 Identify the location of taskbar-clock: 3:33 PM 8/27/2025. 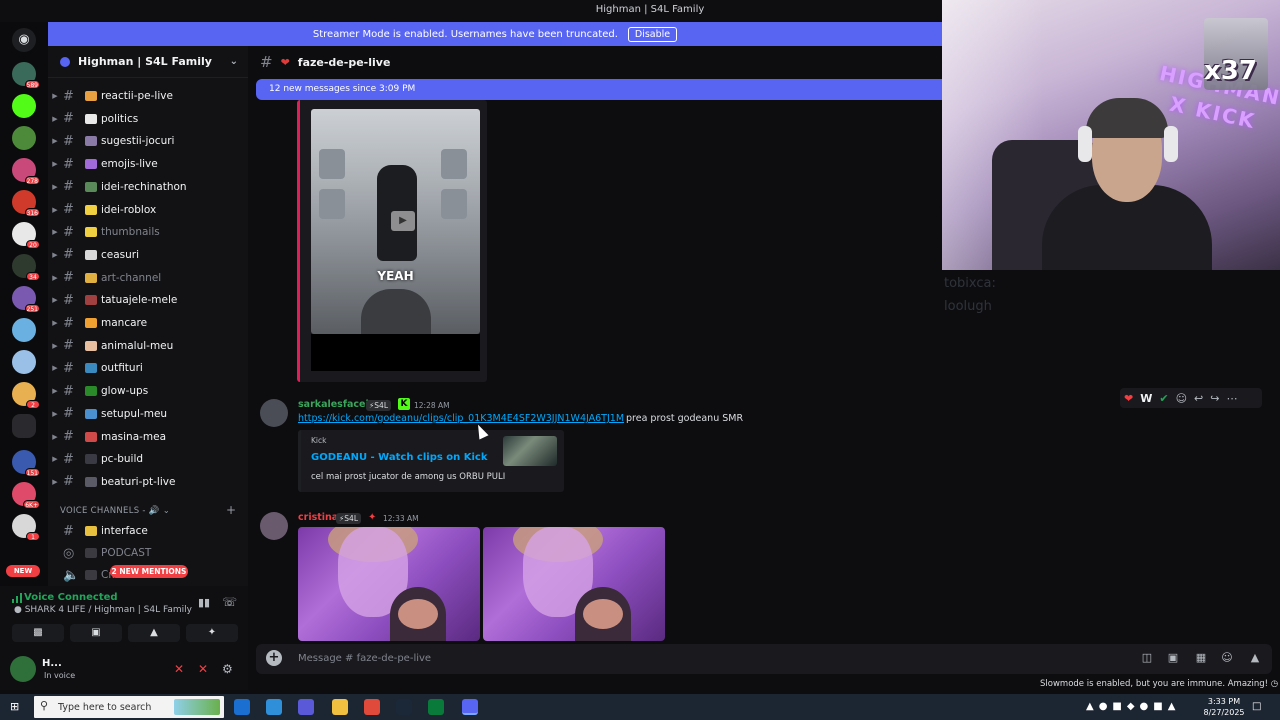
(1224, 707).